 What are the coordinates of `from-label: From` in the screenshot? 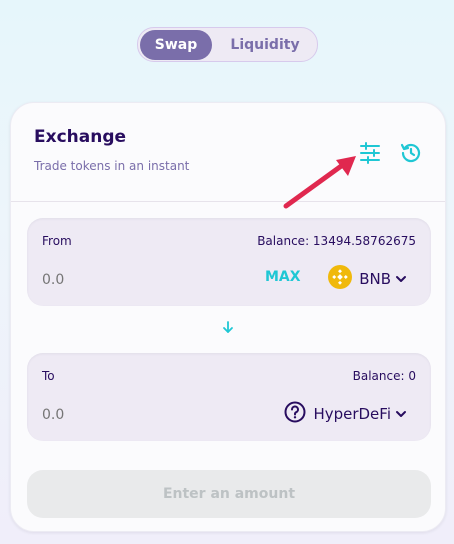 It's located at (57, 241).